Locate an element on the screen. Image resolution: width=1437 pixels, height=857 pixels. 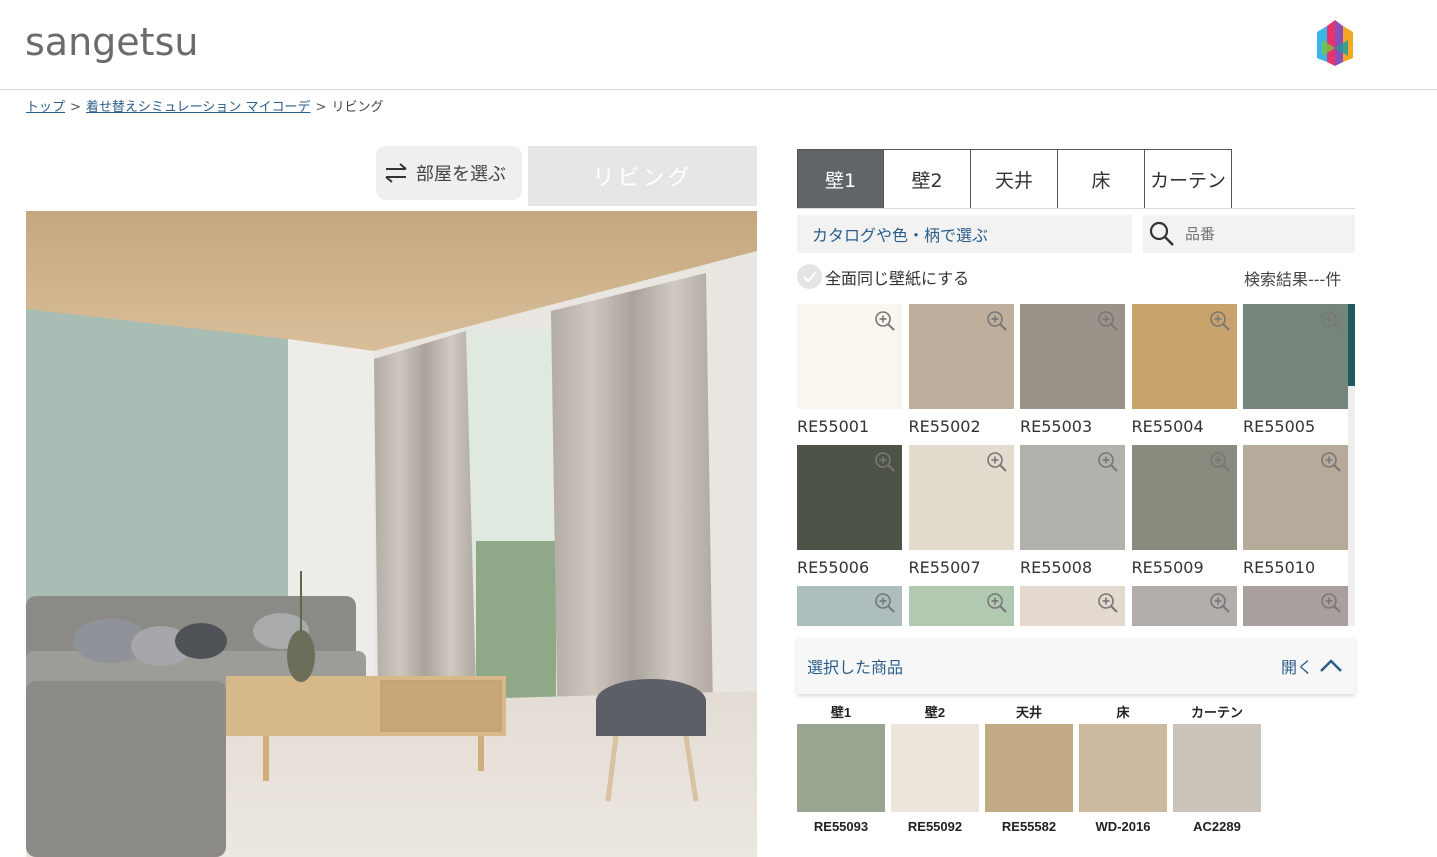
wallpaper-swatch: RE55006 is located at coordinates (849, 511).